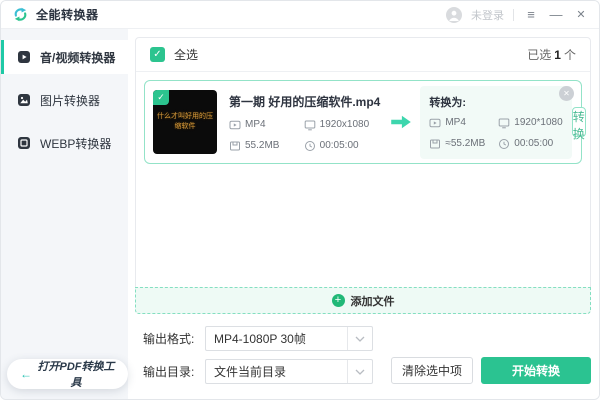 This screenshot has height=400, width=600. Describe the element at coordinates (363, 55) in the screenshot. I see `list-header: ✓ 全选 已选 1 个` at that location.